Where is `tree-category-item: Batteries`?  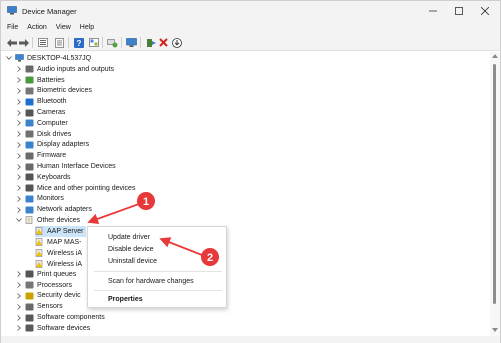 tree-category-item: Batteries is located at coordinates (40, 80).